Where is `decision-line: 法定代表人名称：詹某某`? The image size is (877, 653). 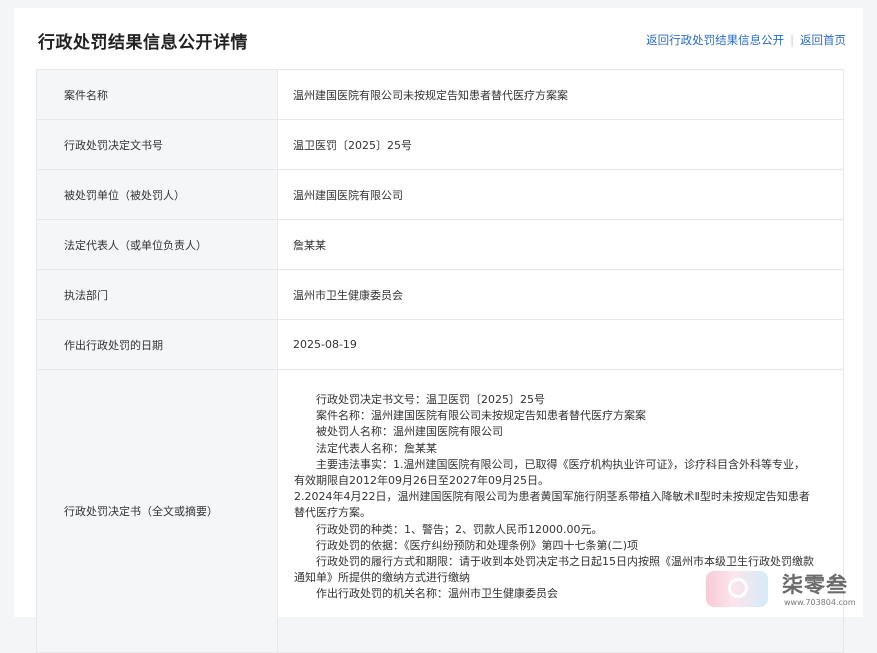 decision-line: 法定代表人名称：詹某某 is located at coordinates (376, 448).